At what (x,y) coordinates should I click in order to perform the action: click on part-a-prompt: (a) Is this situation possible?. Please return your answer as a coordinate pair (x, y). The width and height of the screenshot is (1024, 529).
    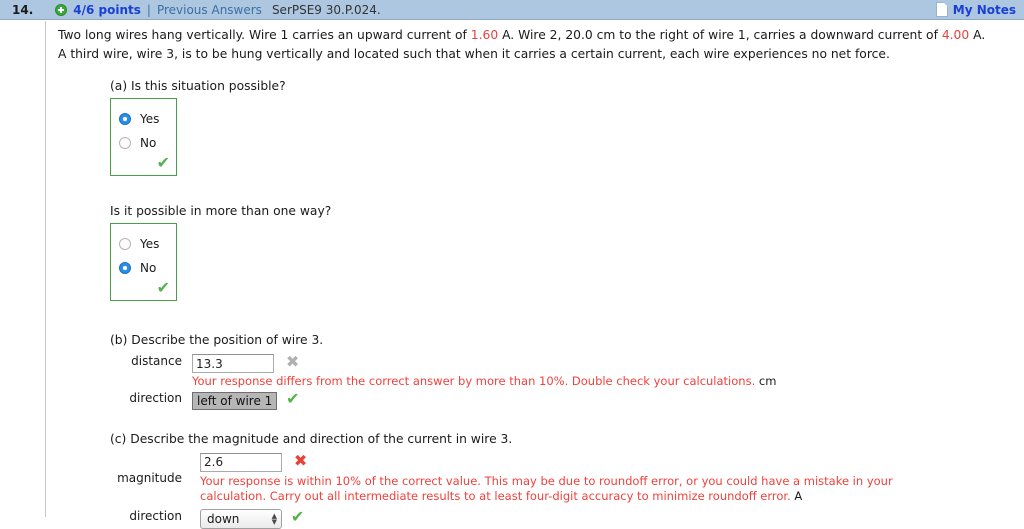
    Looking at the image, I should click on (198, 86).